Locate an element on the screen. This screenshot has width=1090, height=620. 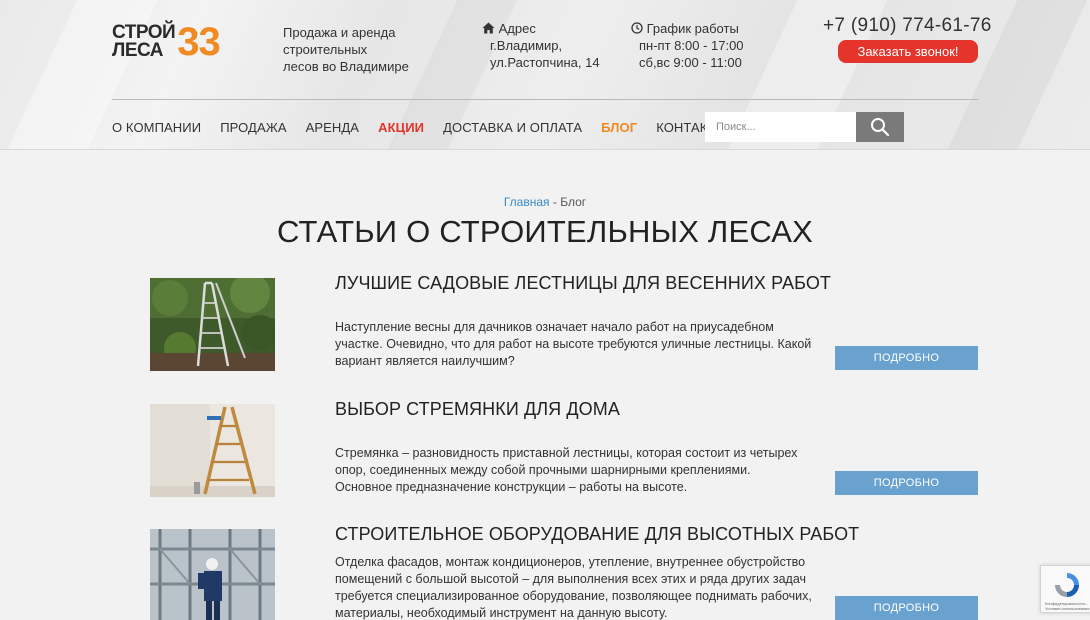
search-button is located at coordinates (880, 127).